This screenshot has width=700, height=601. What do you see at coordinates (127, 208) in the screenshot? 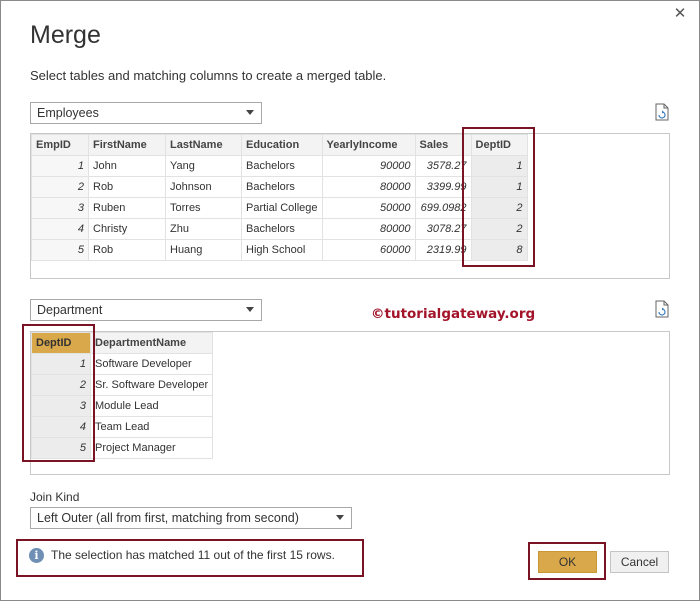
I see `cell: Ruben` at bounding box center [127, 208].